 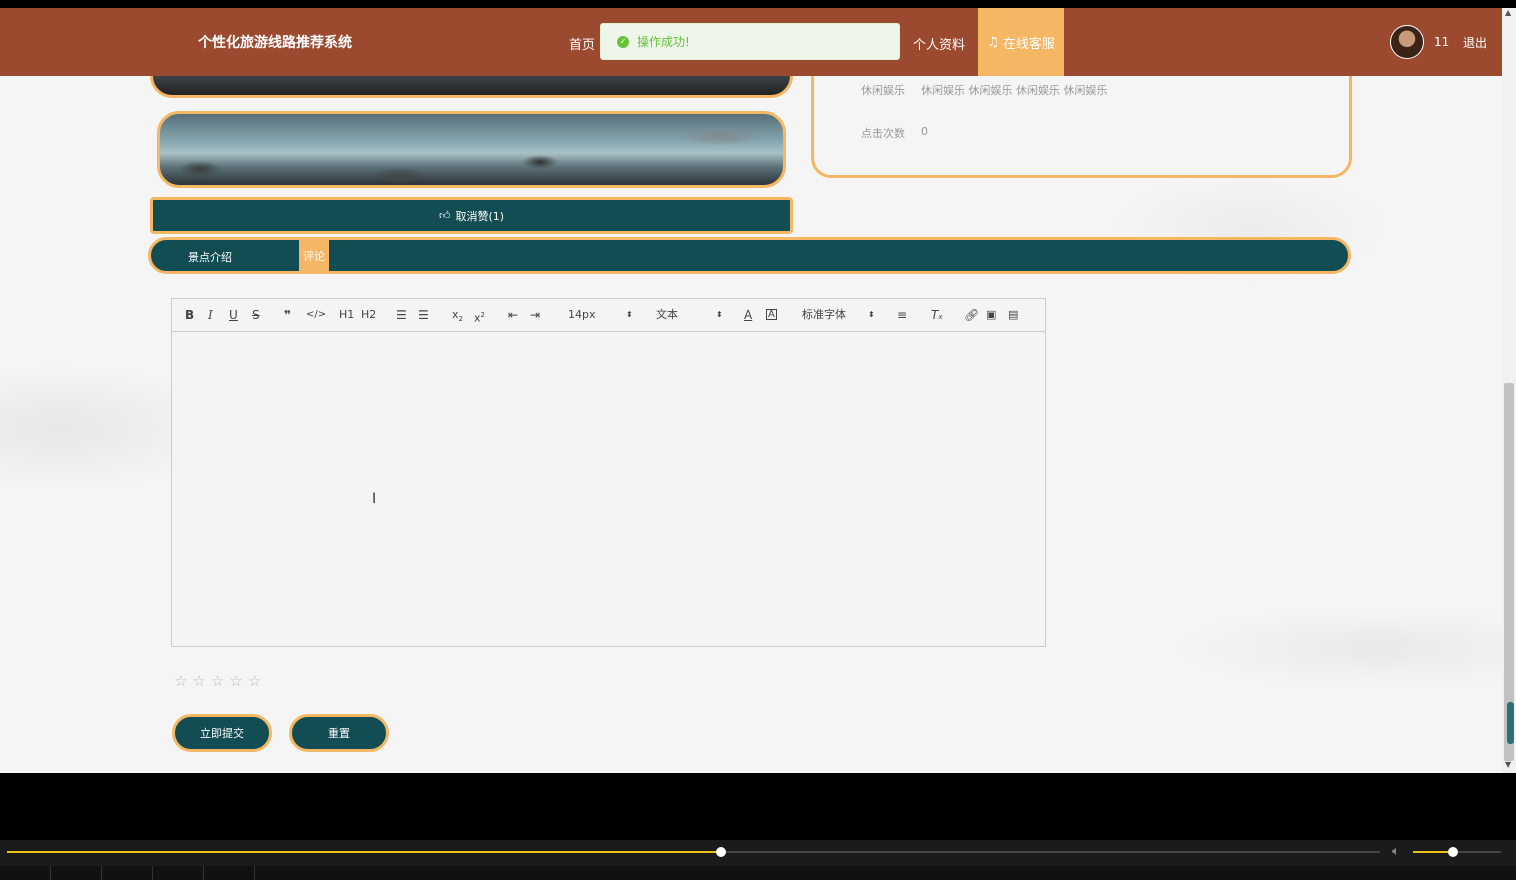 I want to click on heading-value: 文本, so click(x=667, y=314).